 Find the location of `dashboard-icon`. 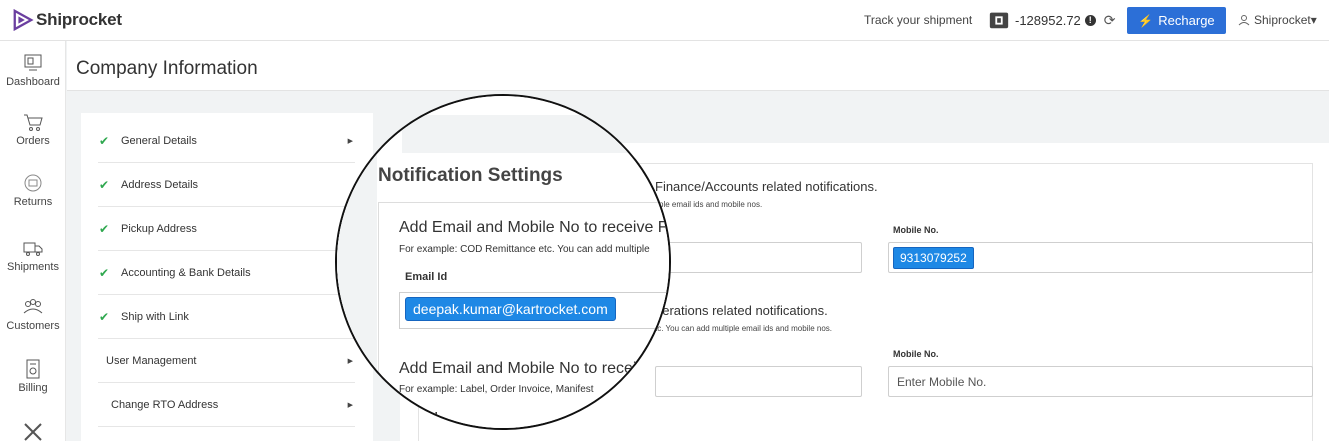

dashboard-icon is located at coordinates (33, 62).